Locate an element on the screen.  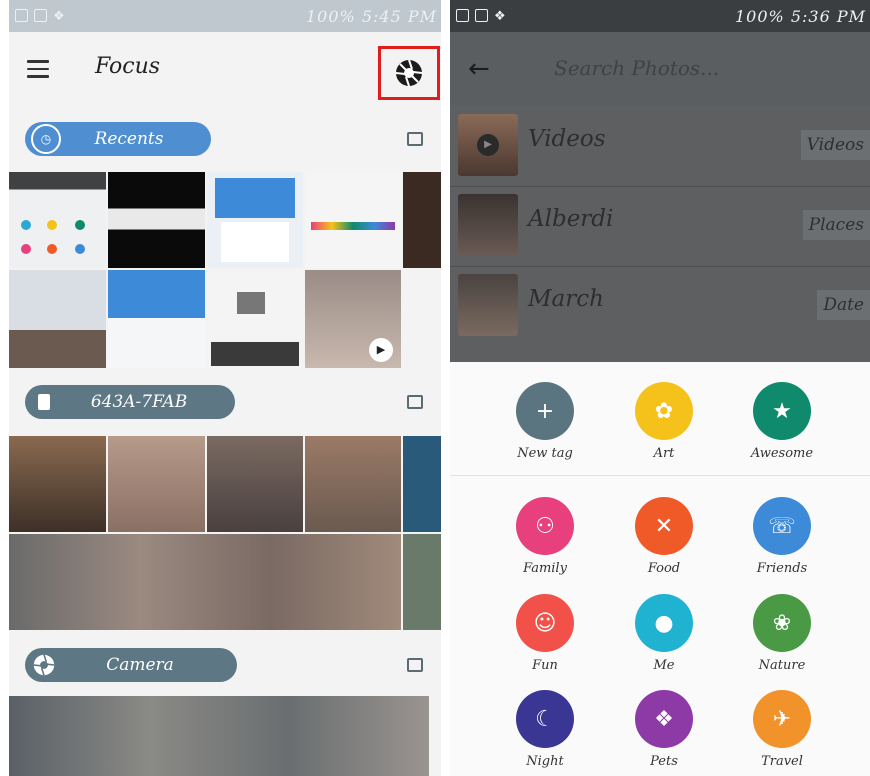
suggestion-thumbnail is located at coordinates (488, 225).